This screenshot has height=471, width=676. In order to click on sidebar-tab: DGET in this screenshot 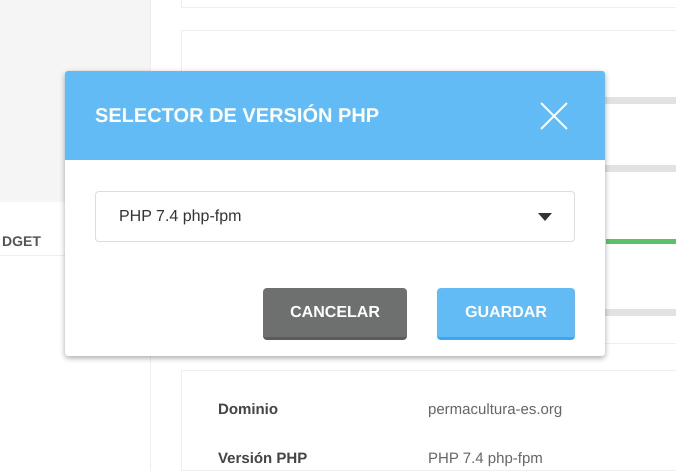, I will do `click(21, 241)`.